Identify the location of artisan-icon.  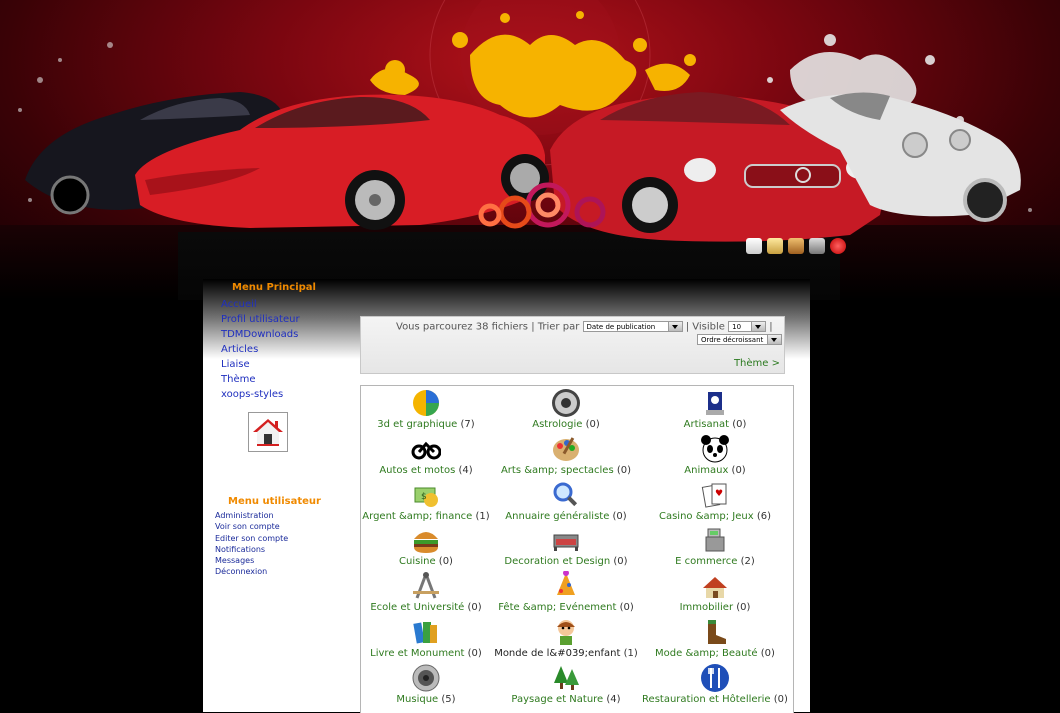
(715, 403).